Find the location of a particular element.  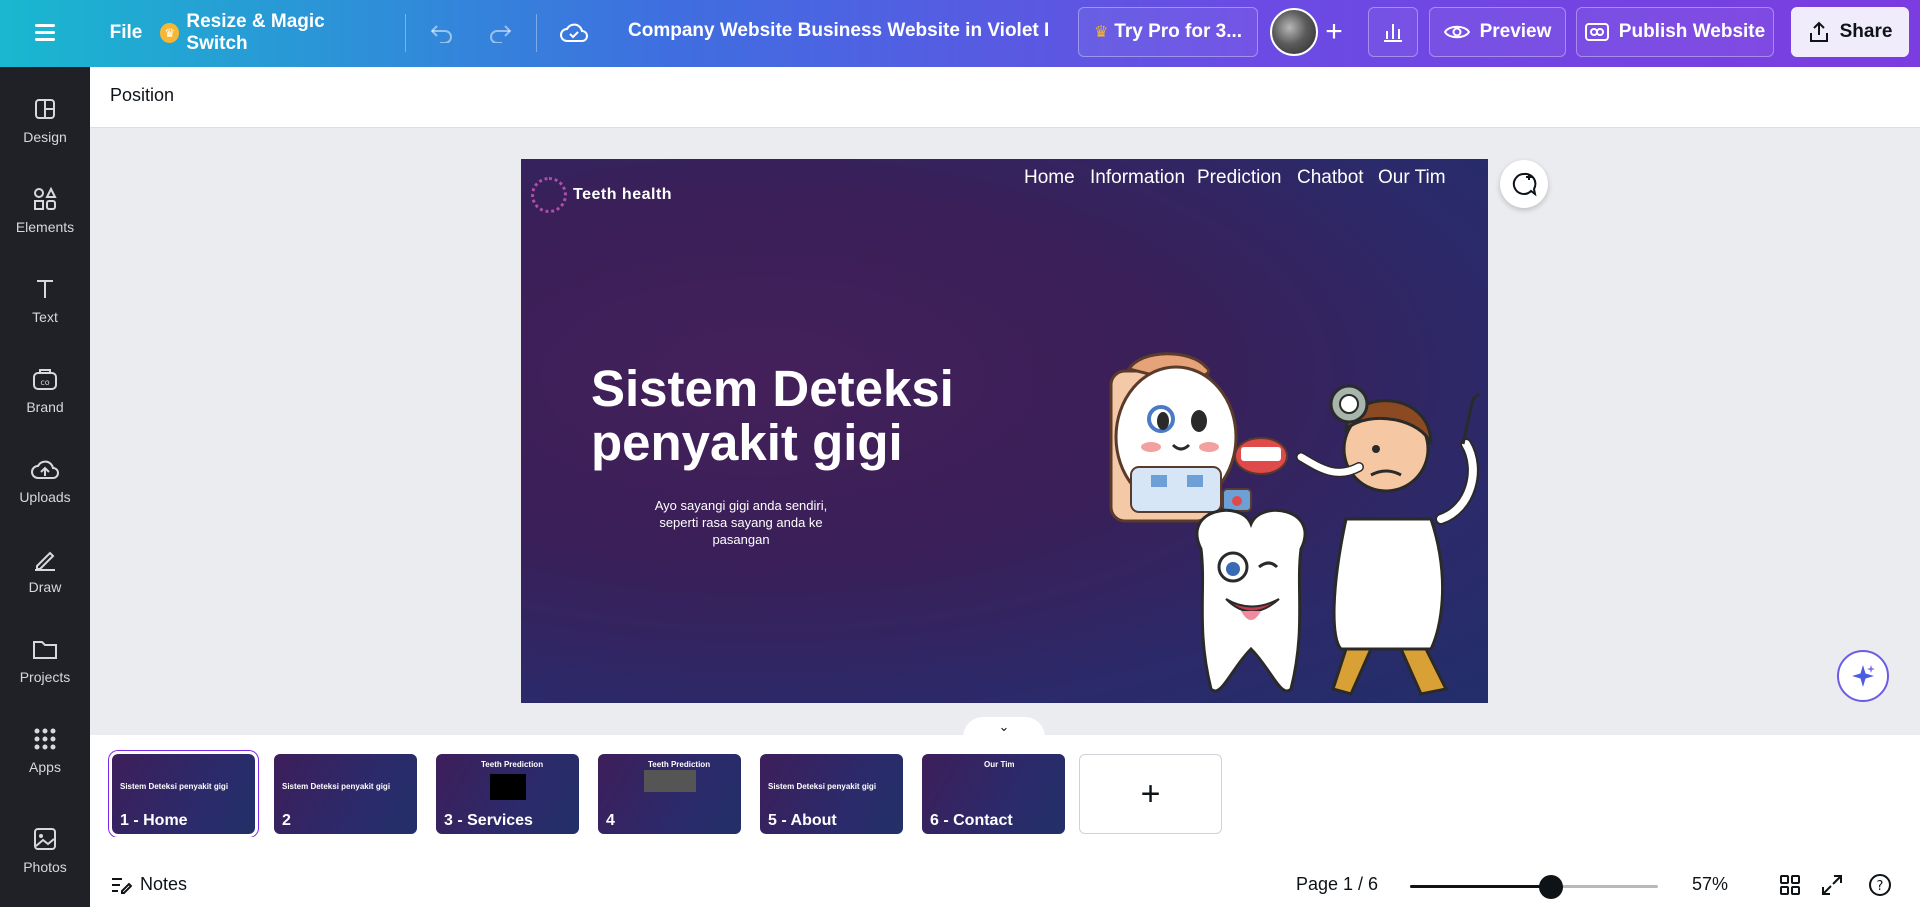

draw-icon is located at coordinates (45, 559).